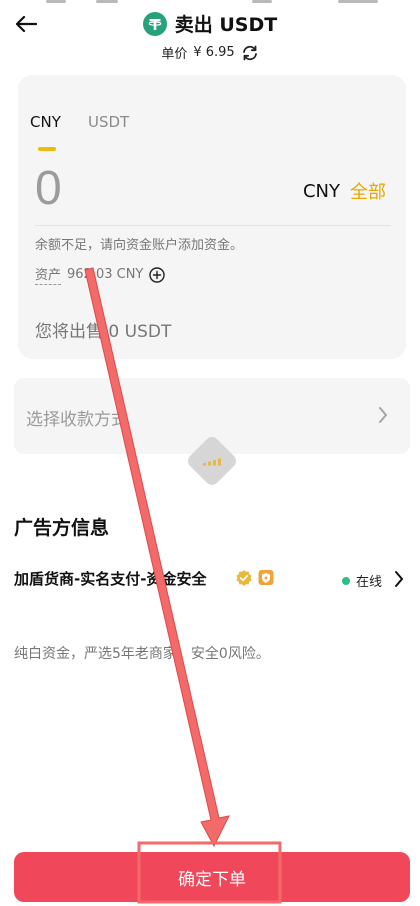  I want to click on usdt-logo-icon, so click(154, 23).